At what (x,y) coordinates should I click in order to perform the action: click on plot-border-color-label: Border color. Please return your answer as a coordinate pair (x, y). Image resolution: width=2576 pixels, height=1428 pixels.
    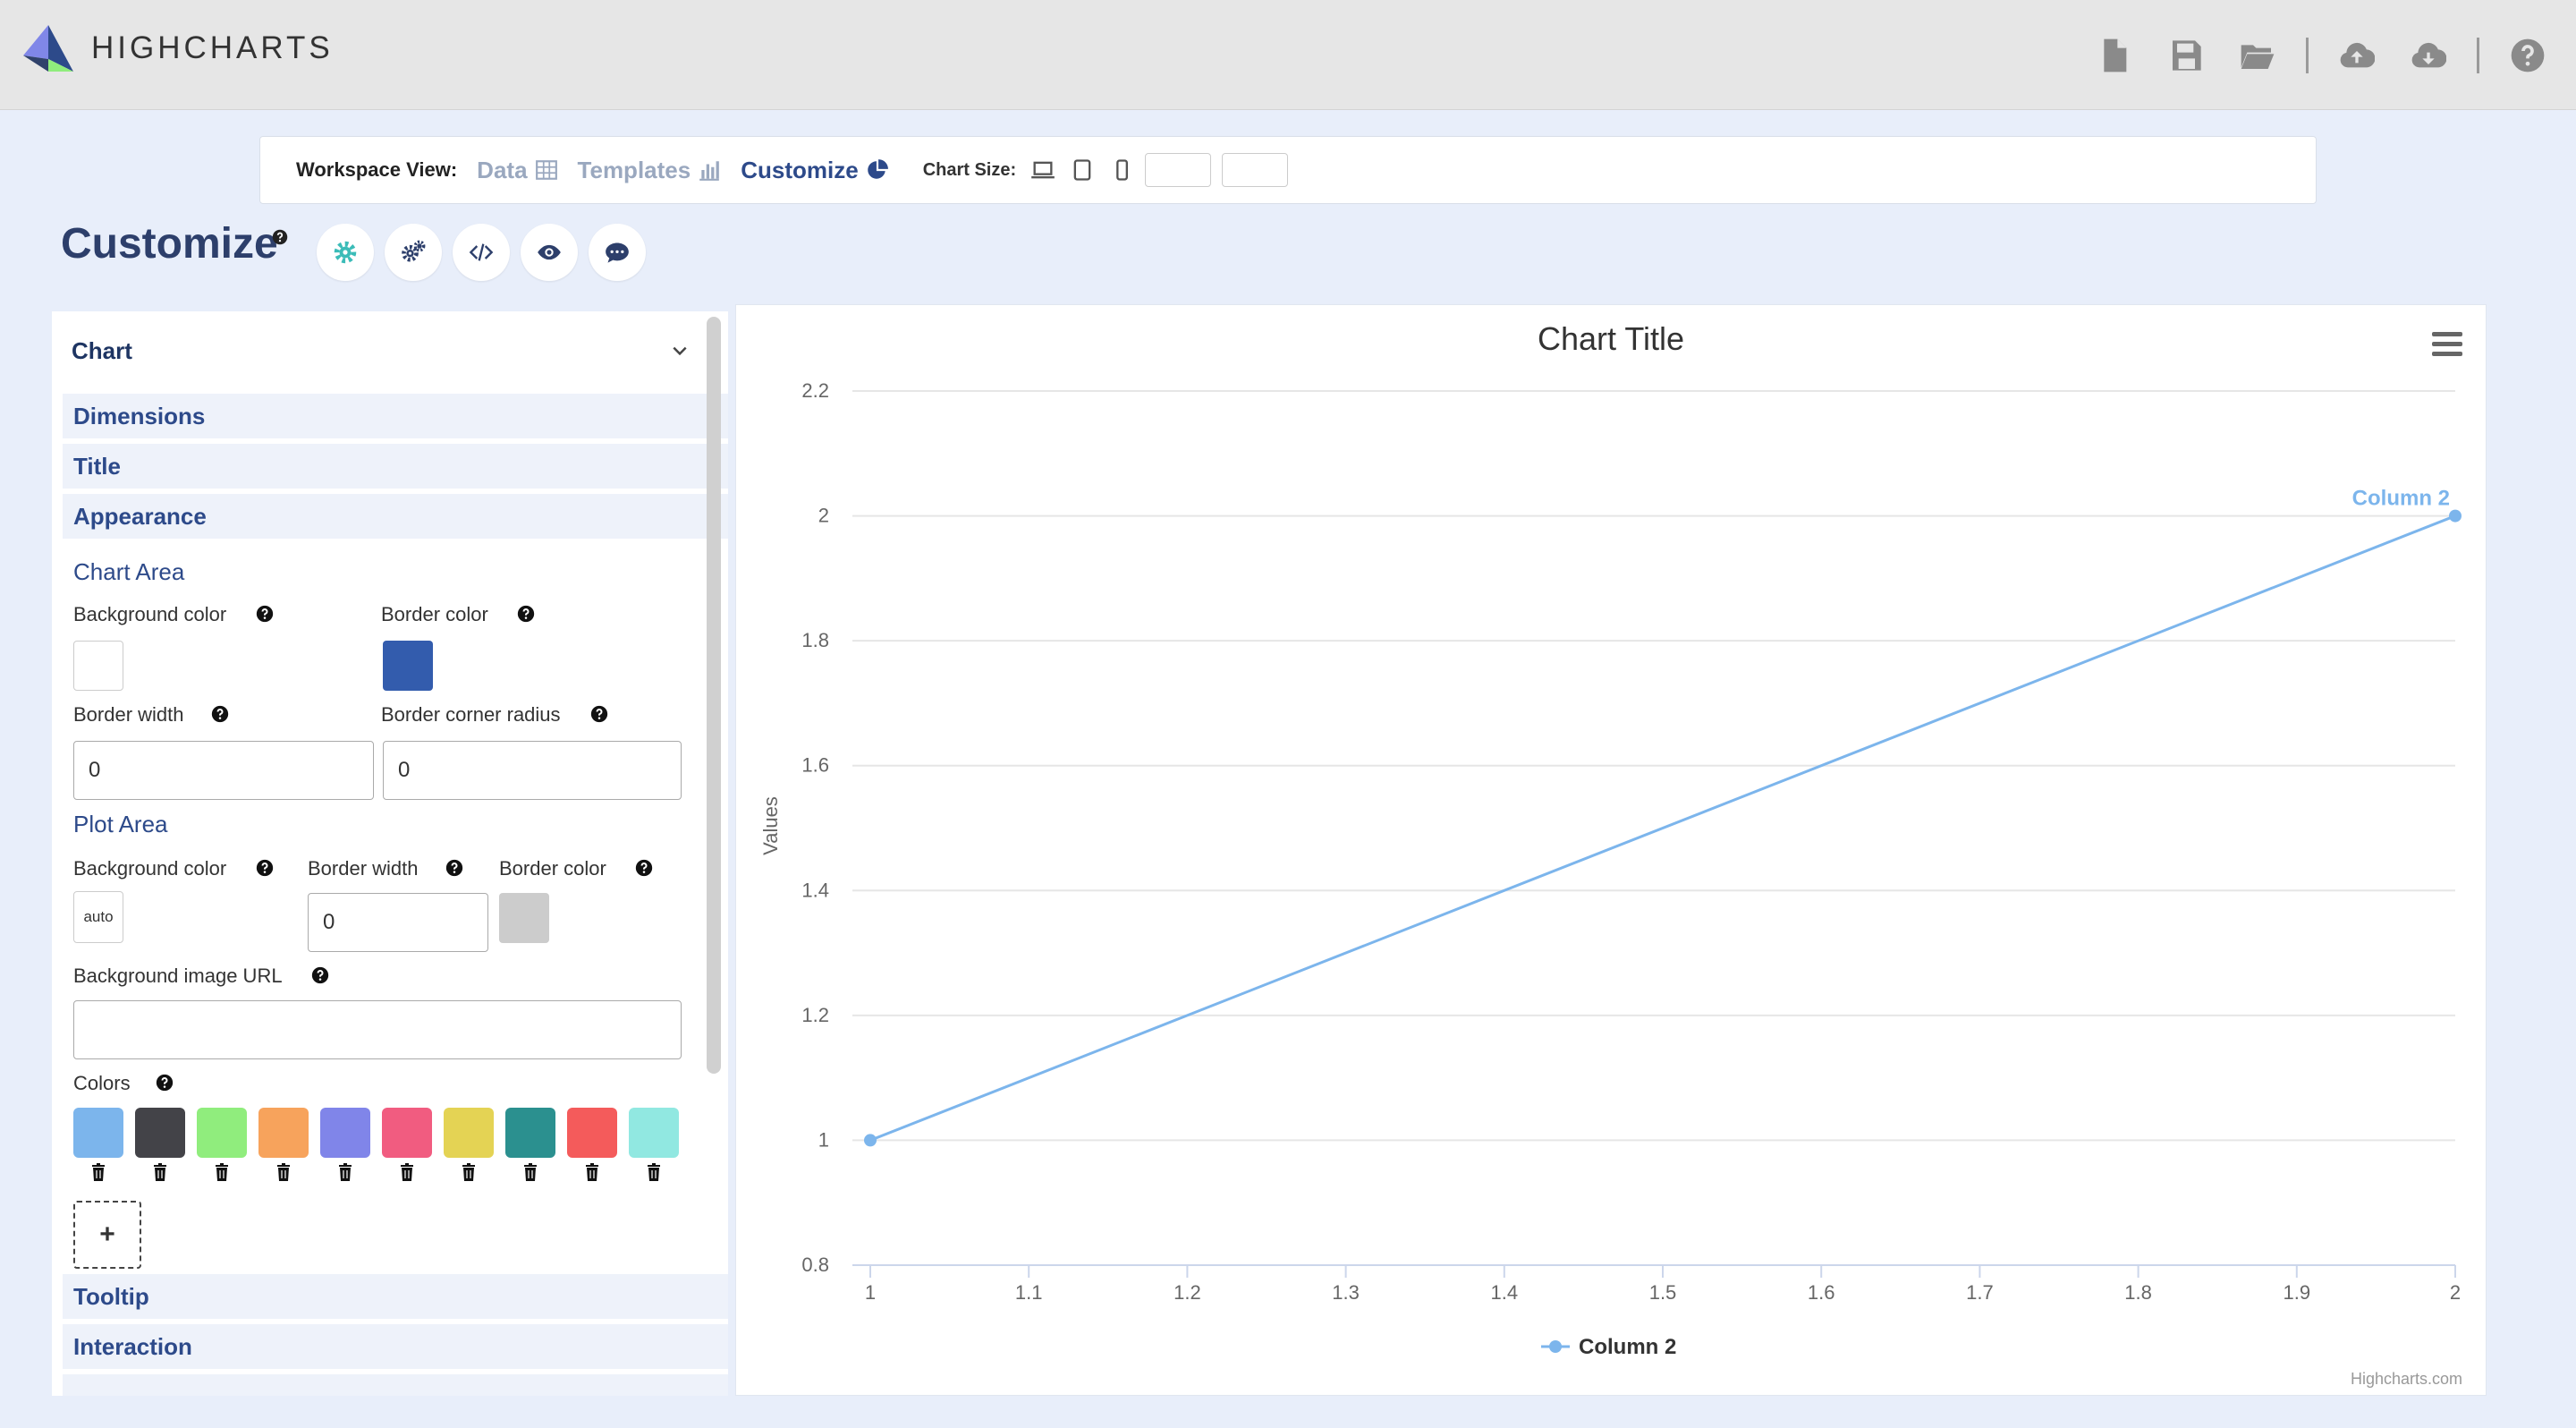
    Looking at the image, I should click on (552, 869).